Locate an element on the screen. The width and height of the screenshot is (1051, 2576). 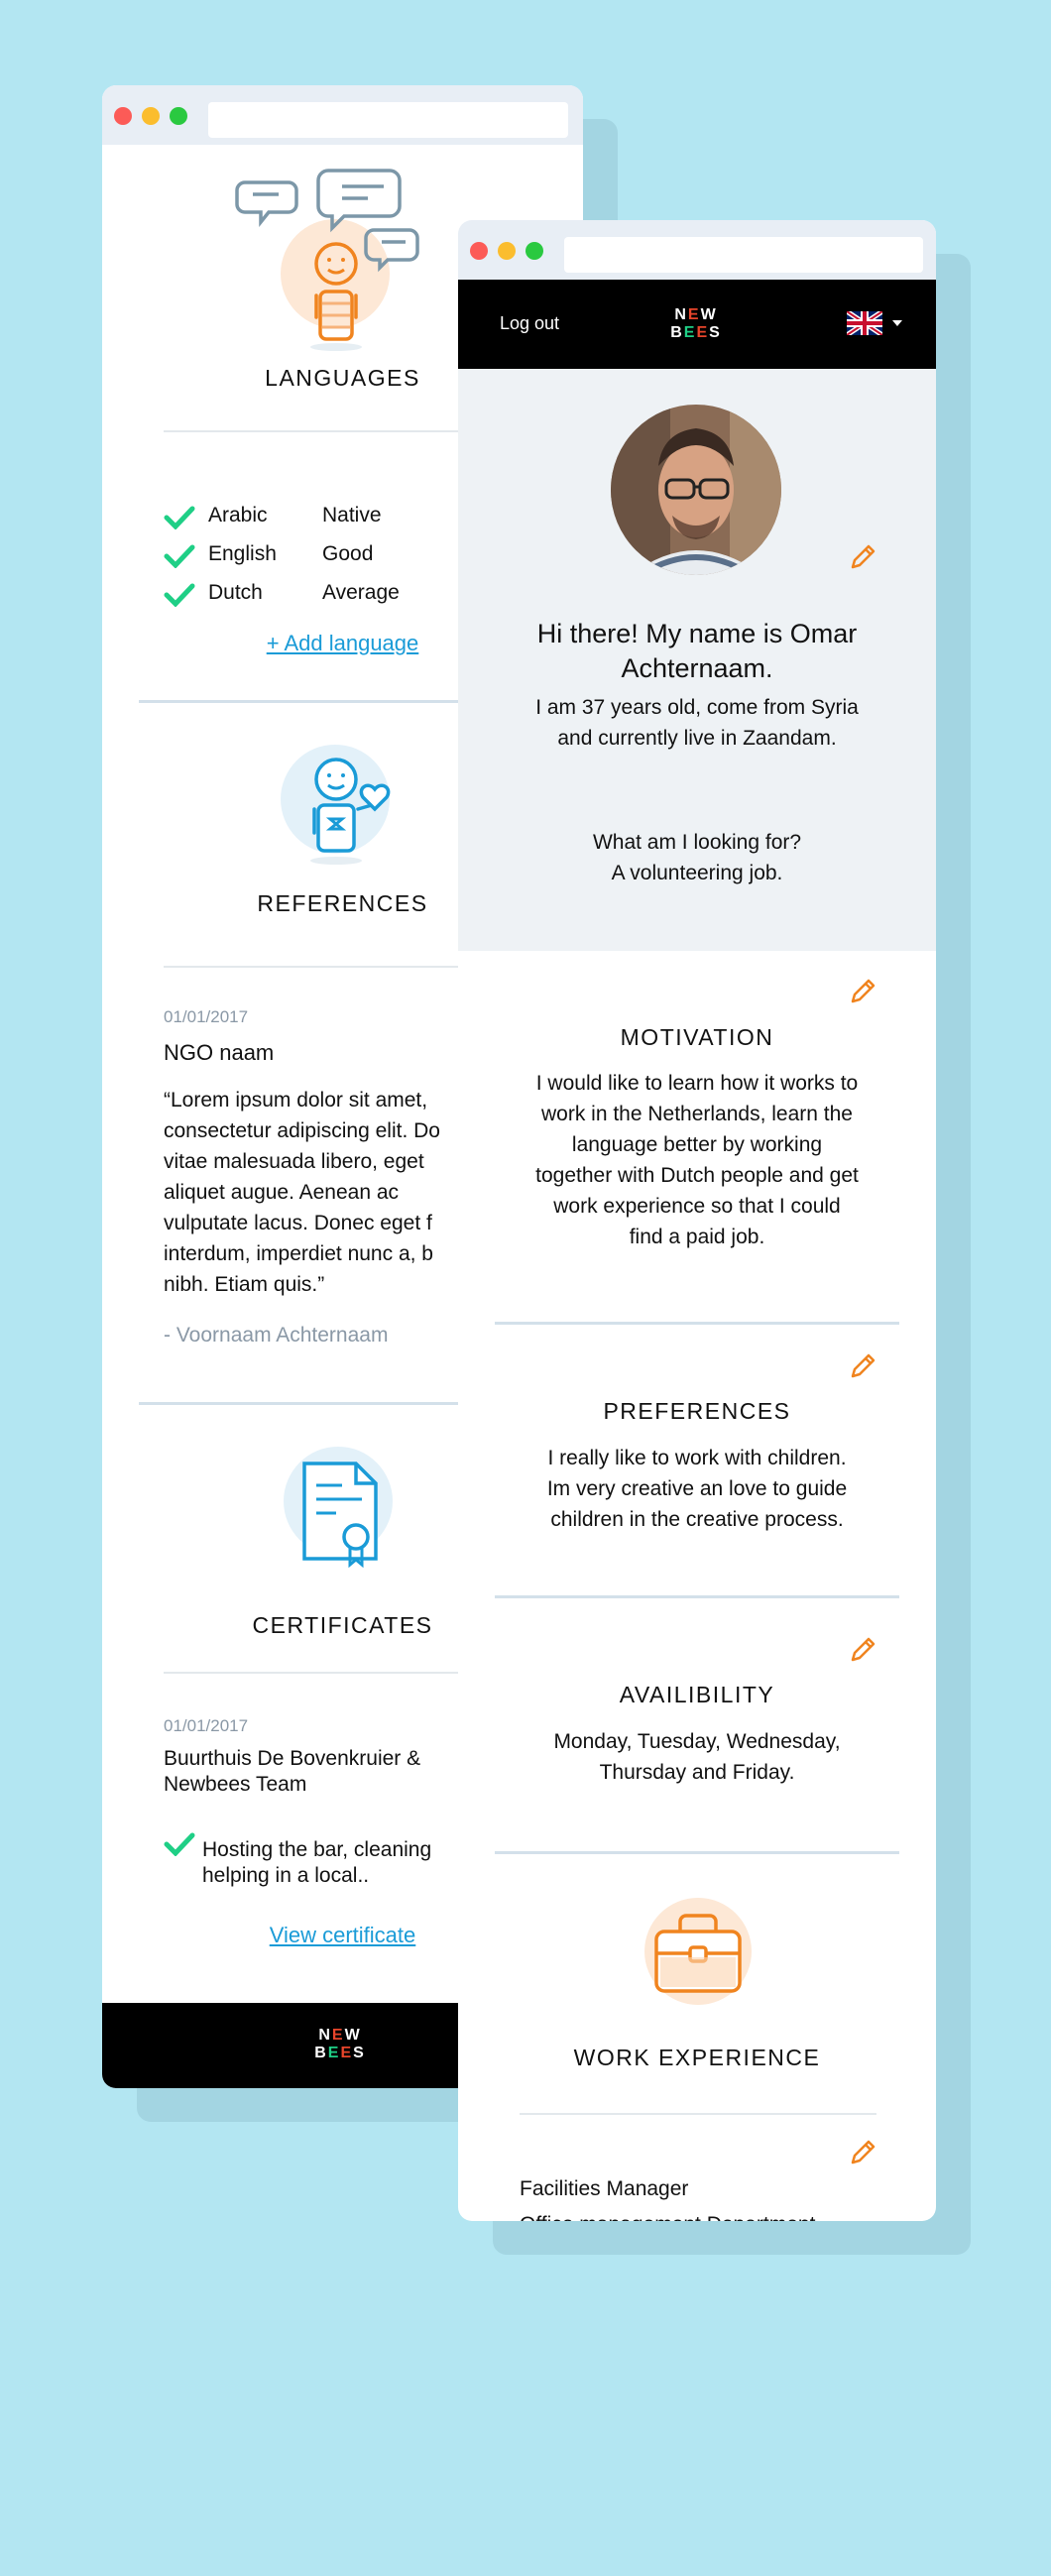
references-illustration-icon is located at coordinates (336, 805).